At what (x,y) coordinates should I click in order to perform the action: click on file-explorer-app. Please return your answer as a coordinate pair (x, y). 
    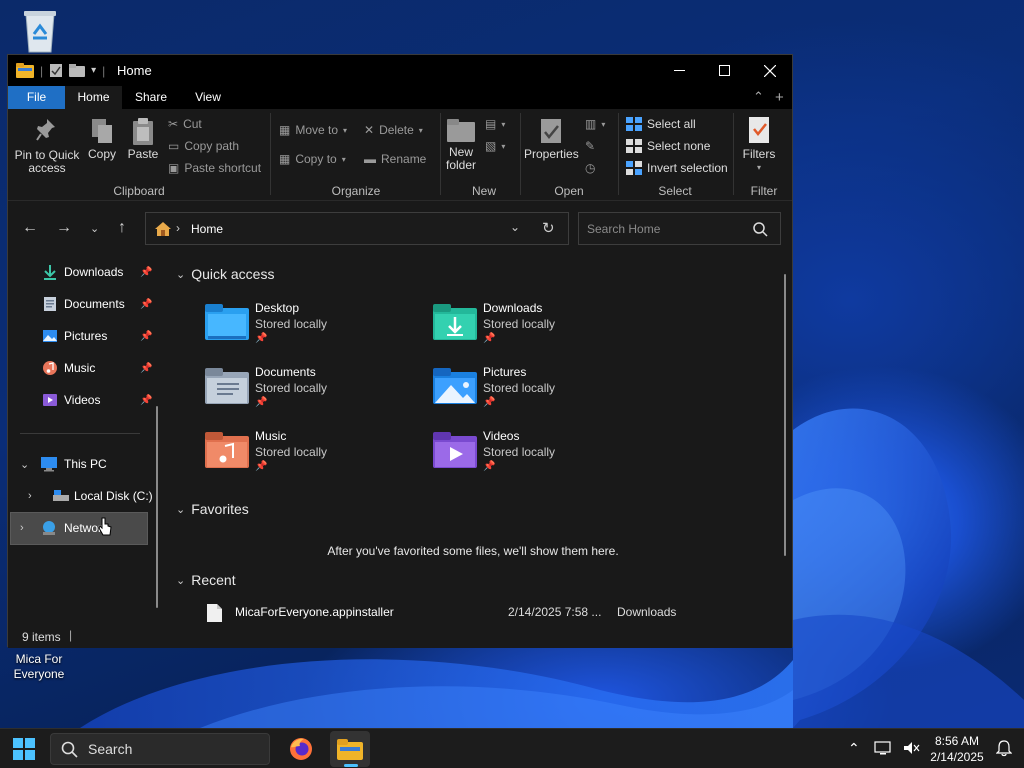
    Looking at the image, I should click on (350, 749).